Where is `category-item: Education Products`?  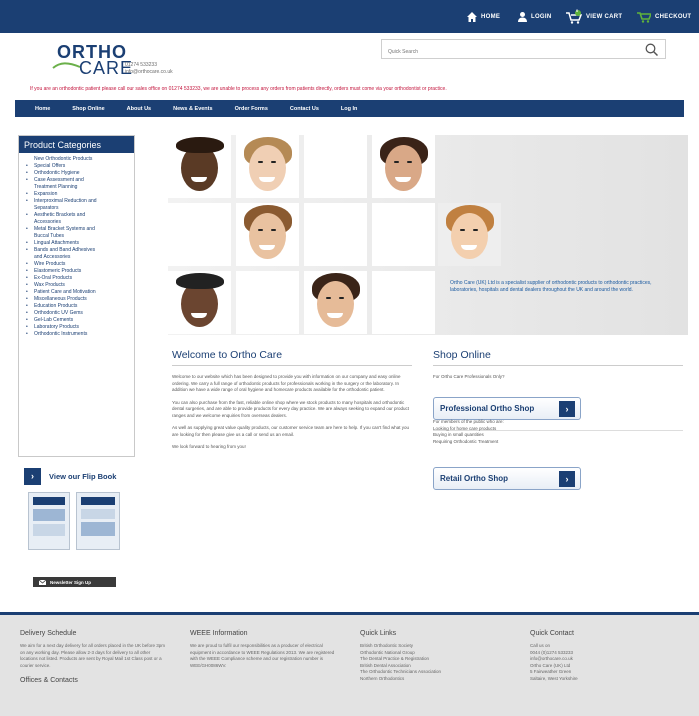 category-item: Education Products is located at coordinates (78, 306).